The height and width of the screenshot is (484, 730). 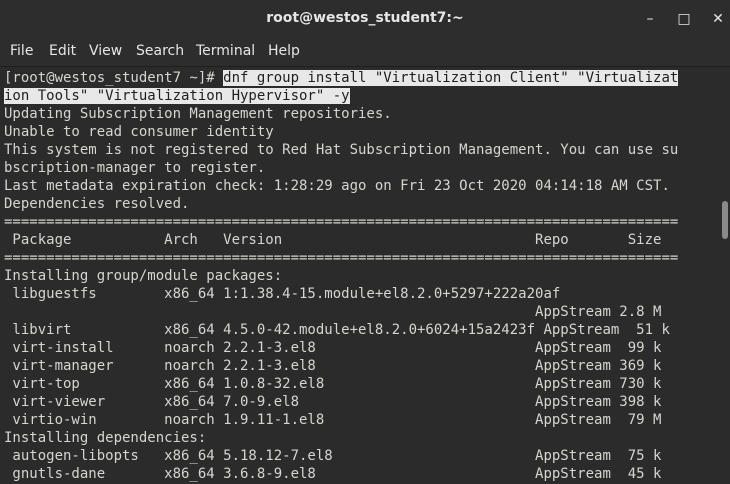 I want to click on section-heading: Installing group/module packages:, so click(x=143, y=276).